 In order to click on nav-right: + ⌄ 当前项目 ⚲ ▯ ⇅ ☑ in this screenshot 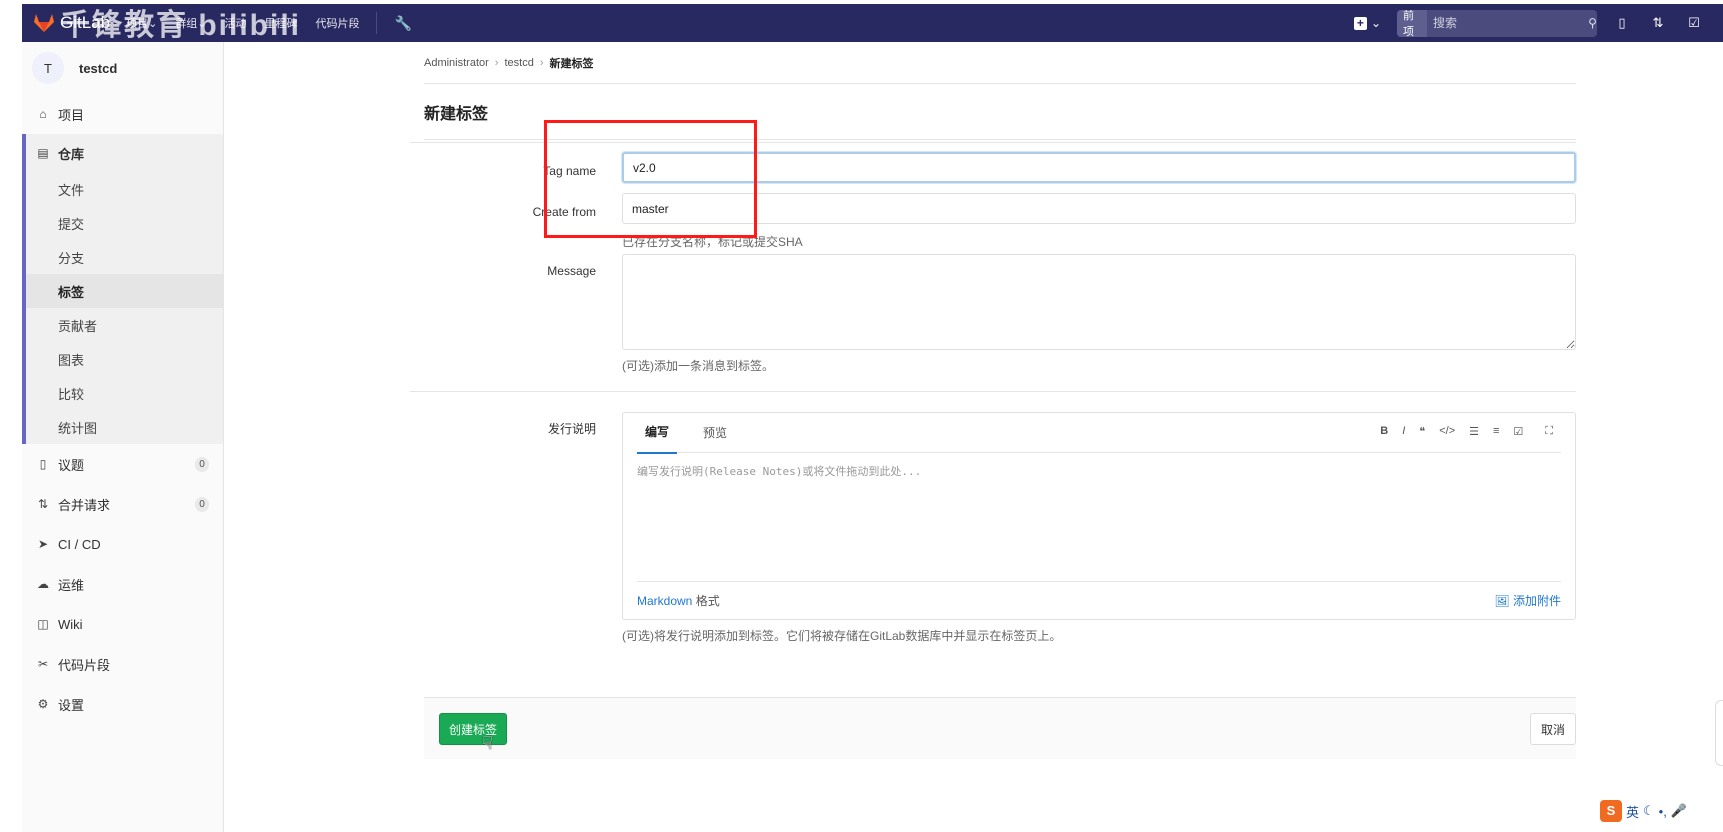, I will do `click(1538, 23)`.